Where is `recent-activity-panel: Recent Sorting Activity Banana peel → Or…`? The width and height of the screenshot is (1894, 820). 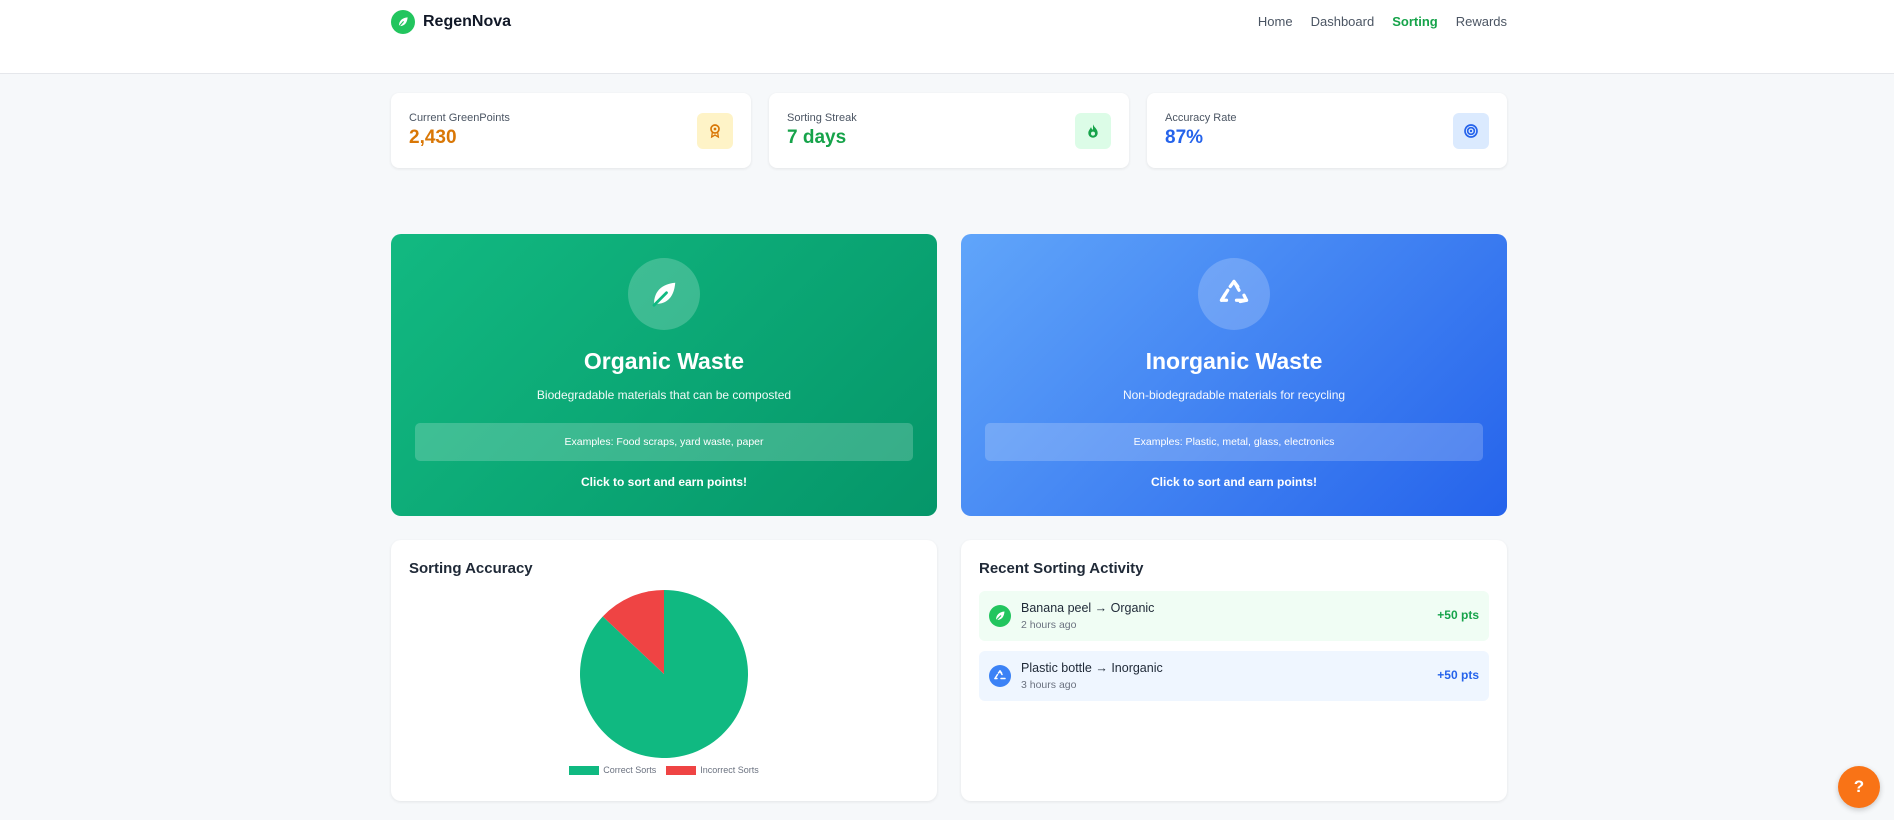
recent-activity-panel: Recent Sorting Activity Banana peel → Or… is located at coordinates (1234, 670).